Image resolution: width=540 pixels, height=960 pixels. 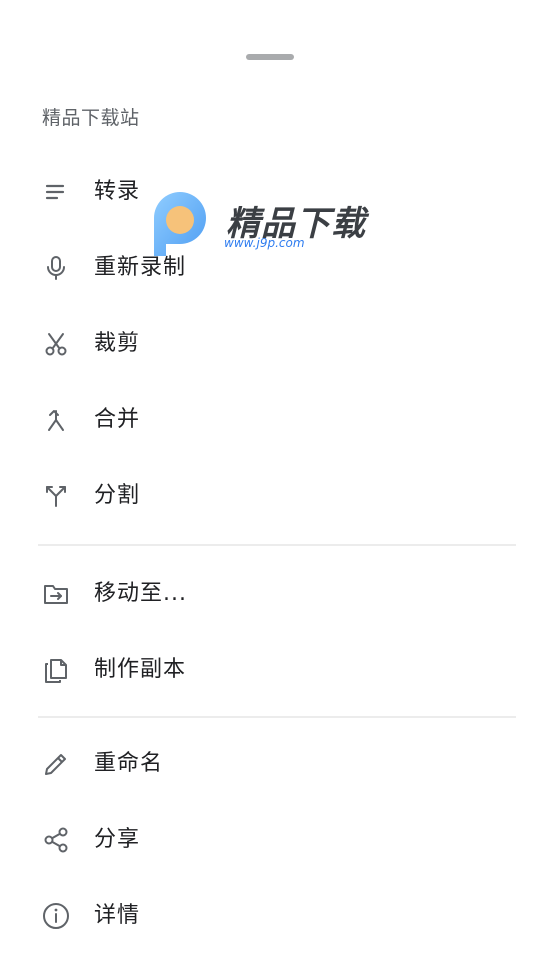 I want to click on info-icon, so click(x=56, y=916).